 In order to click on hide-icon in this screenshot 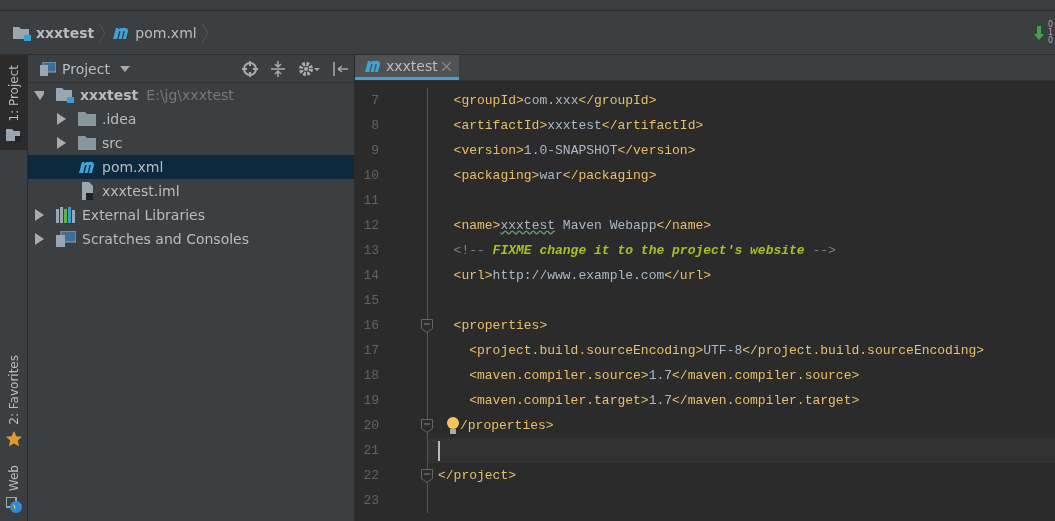, I will do `click(340, 68)`.